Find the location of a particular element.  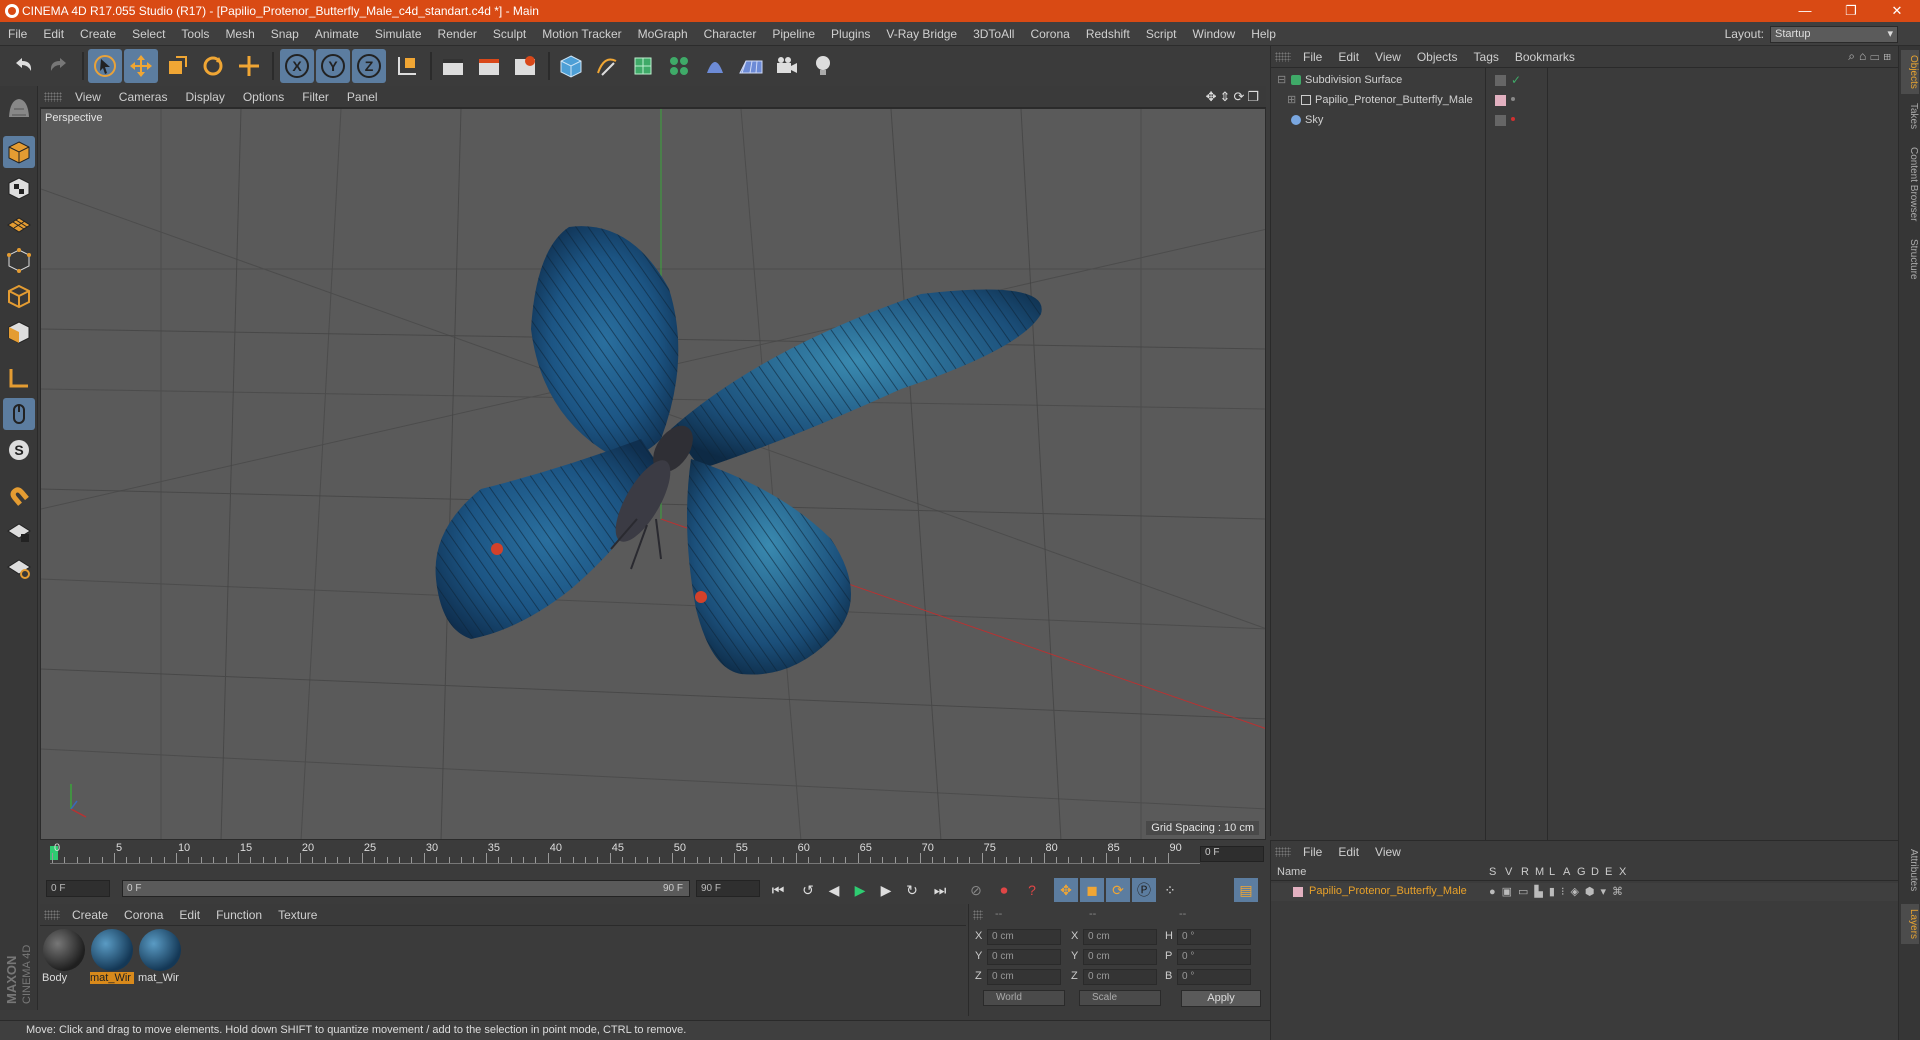

material-swatch: Body is located at coordinates (64, 957).